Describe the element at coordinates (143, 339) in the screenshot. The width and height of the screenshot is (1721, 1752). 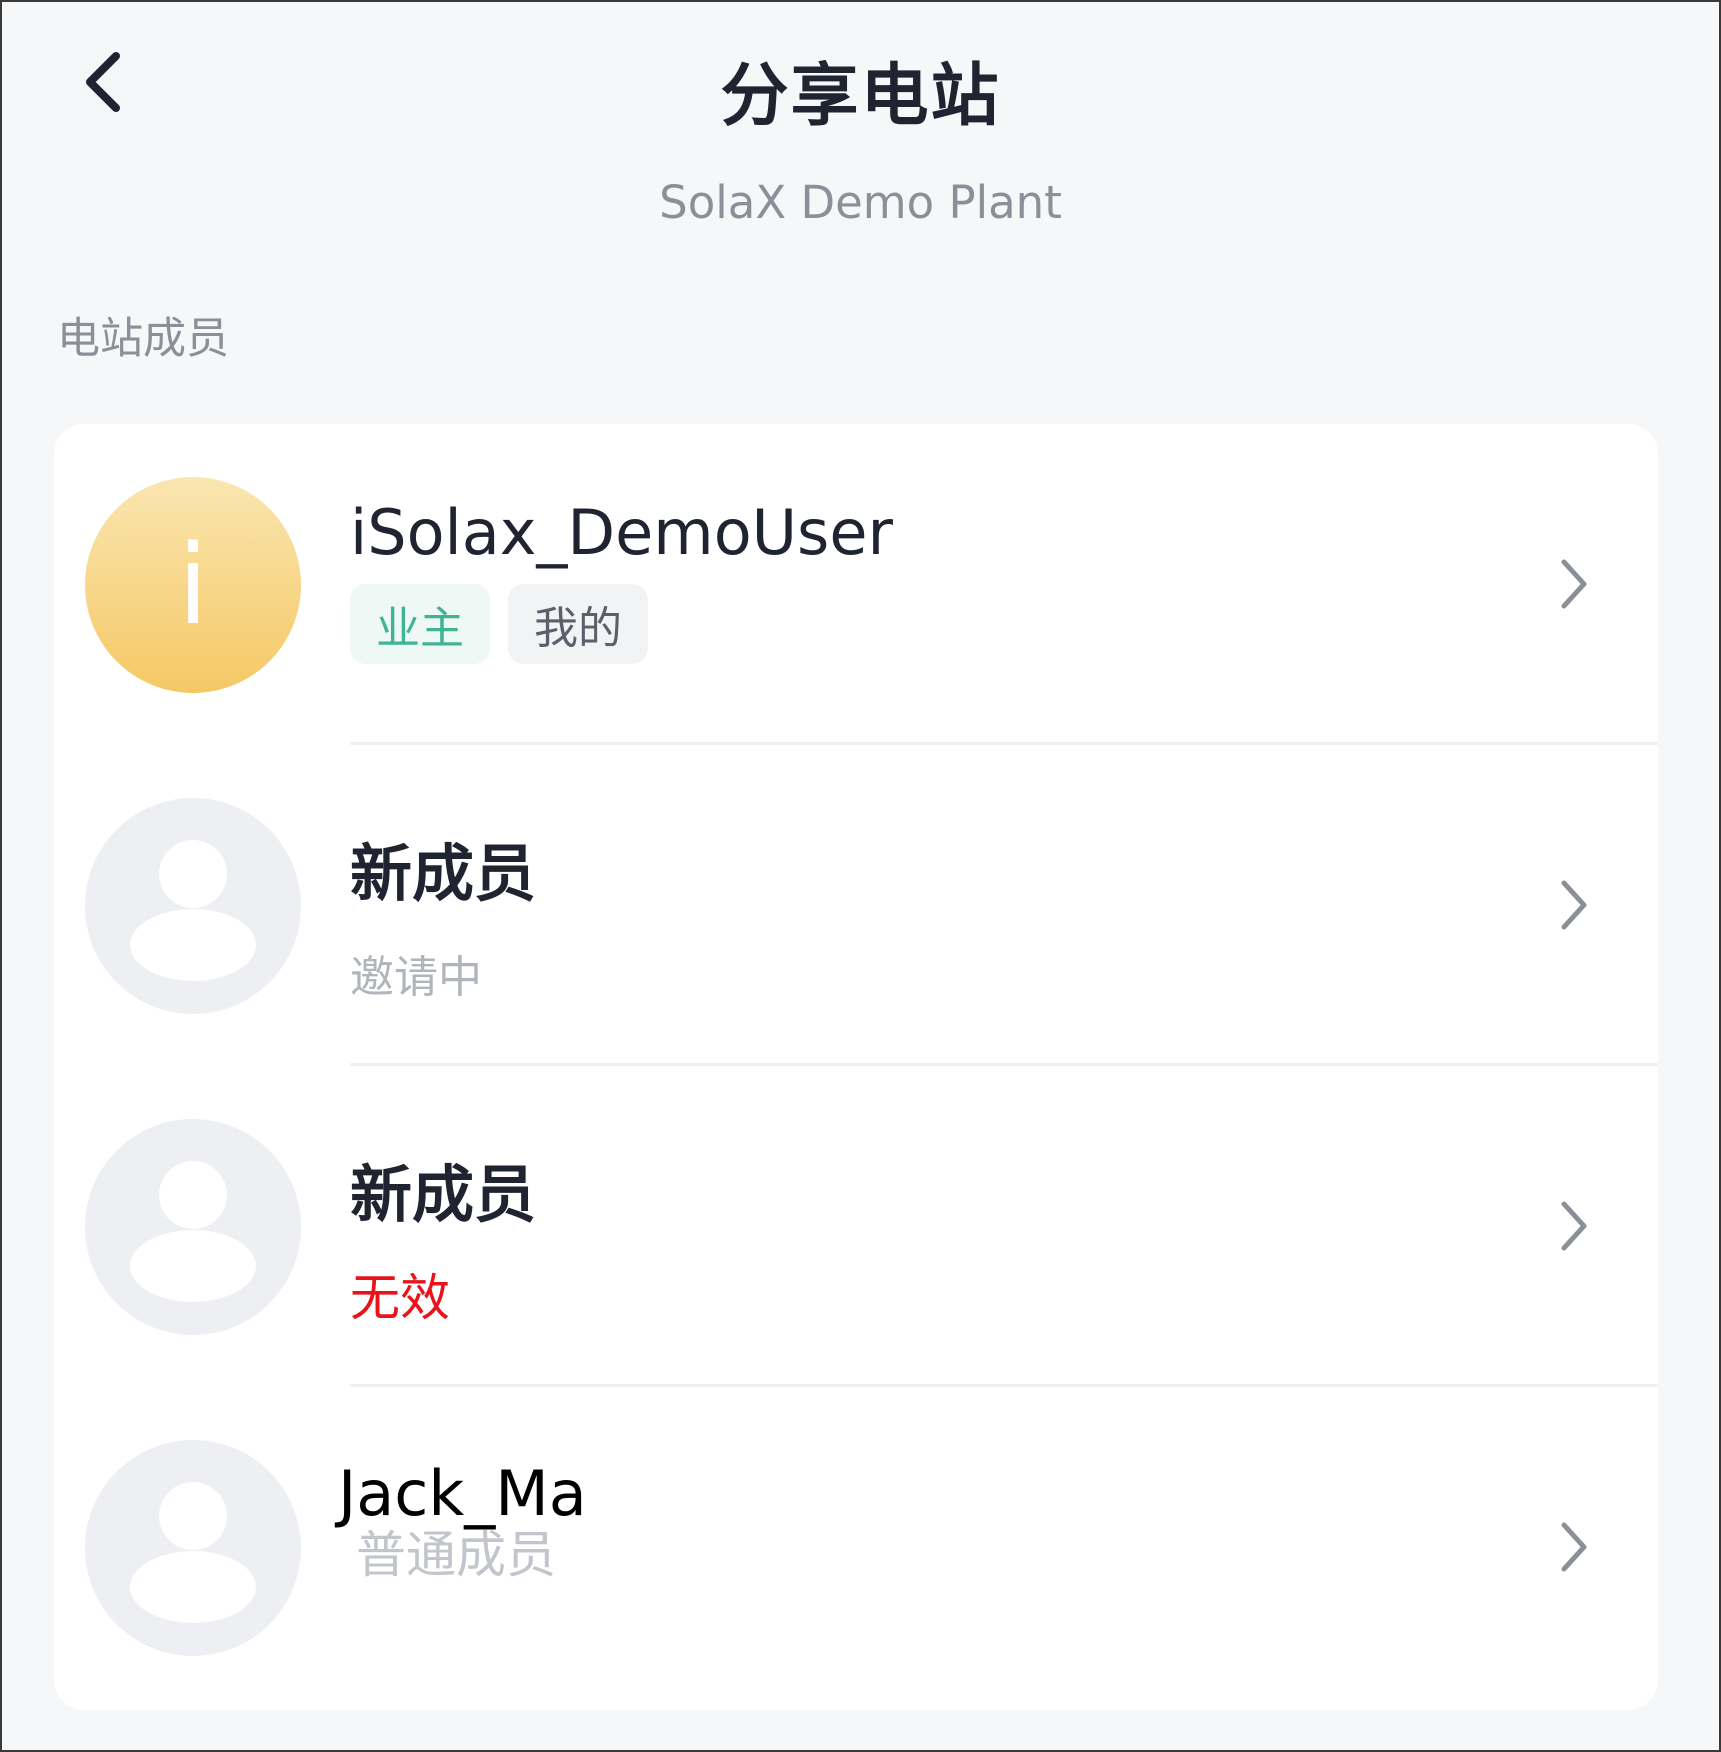
I see `section-label-members: 电站成员` at that location.